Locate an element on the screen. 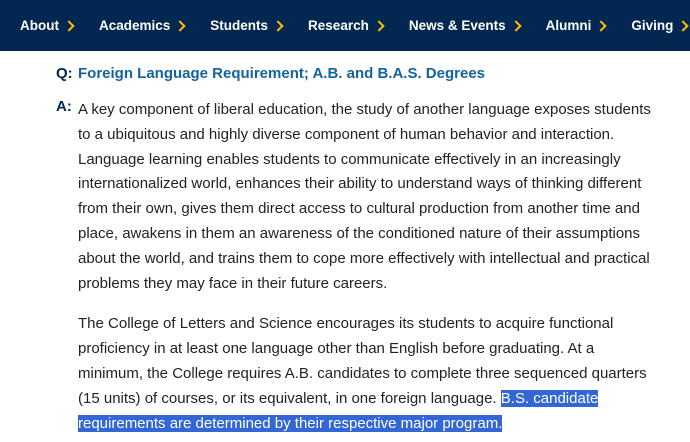 The image size is (690, 442). nav-item-students: Students is located at coordinates (247, 25).